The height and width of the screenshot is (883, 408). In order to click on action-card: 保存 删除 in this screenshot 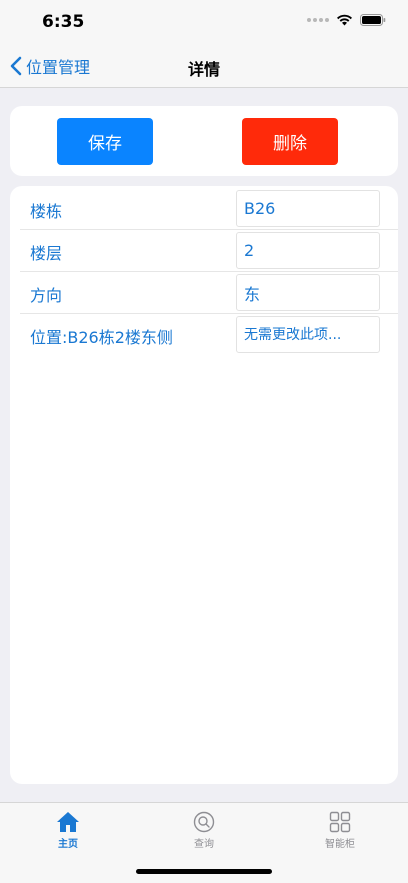, I will do `click(204, 141)`.